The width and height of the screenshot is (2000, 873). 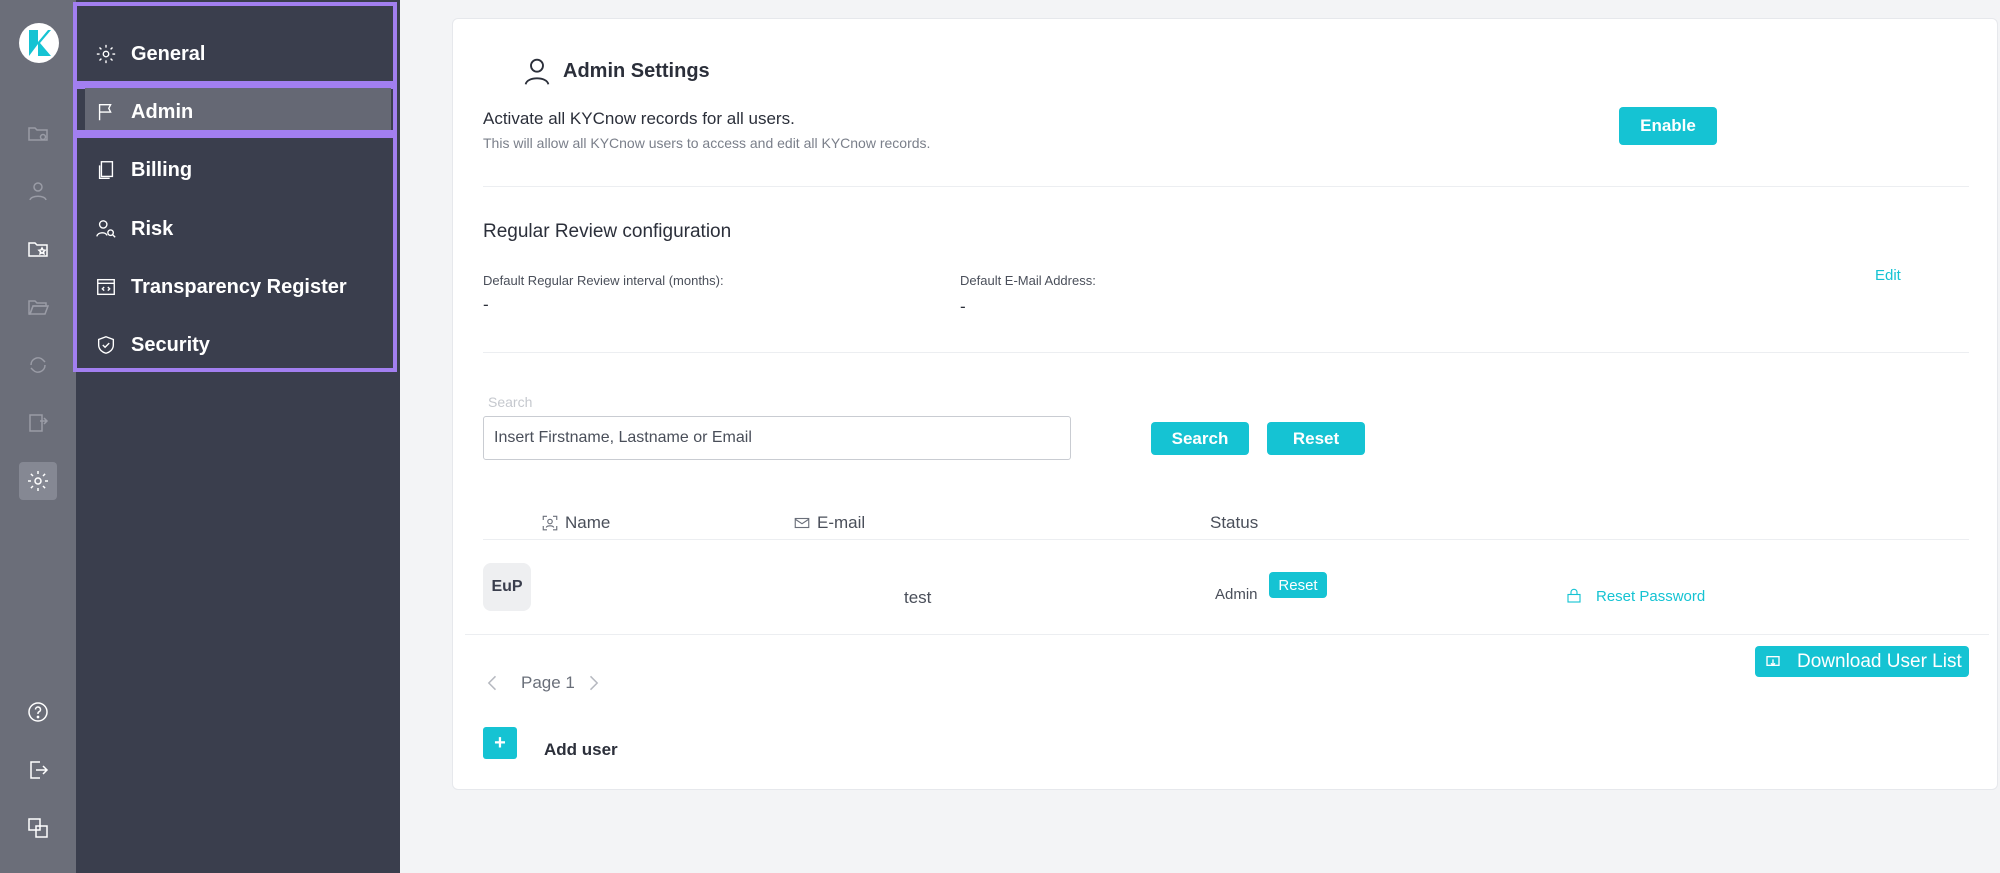 I want to click on folder-open-icon, so click(x=39, y=307).